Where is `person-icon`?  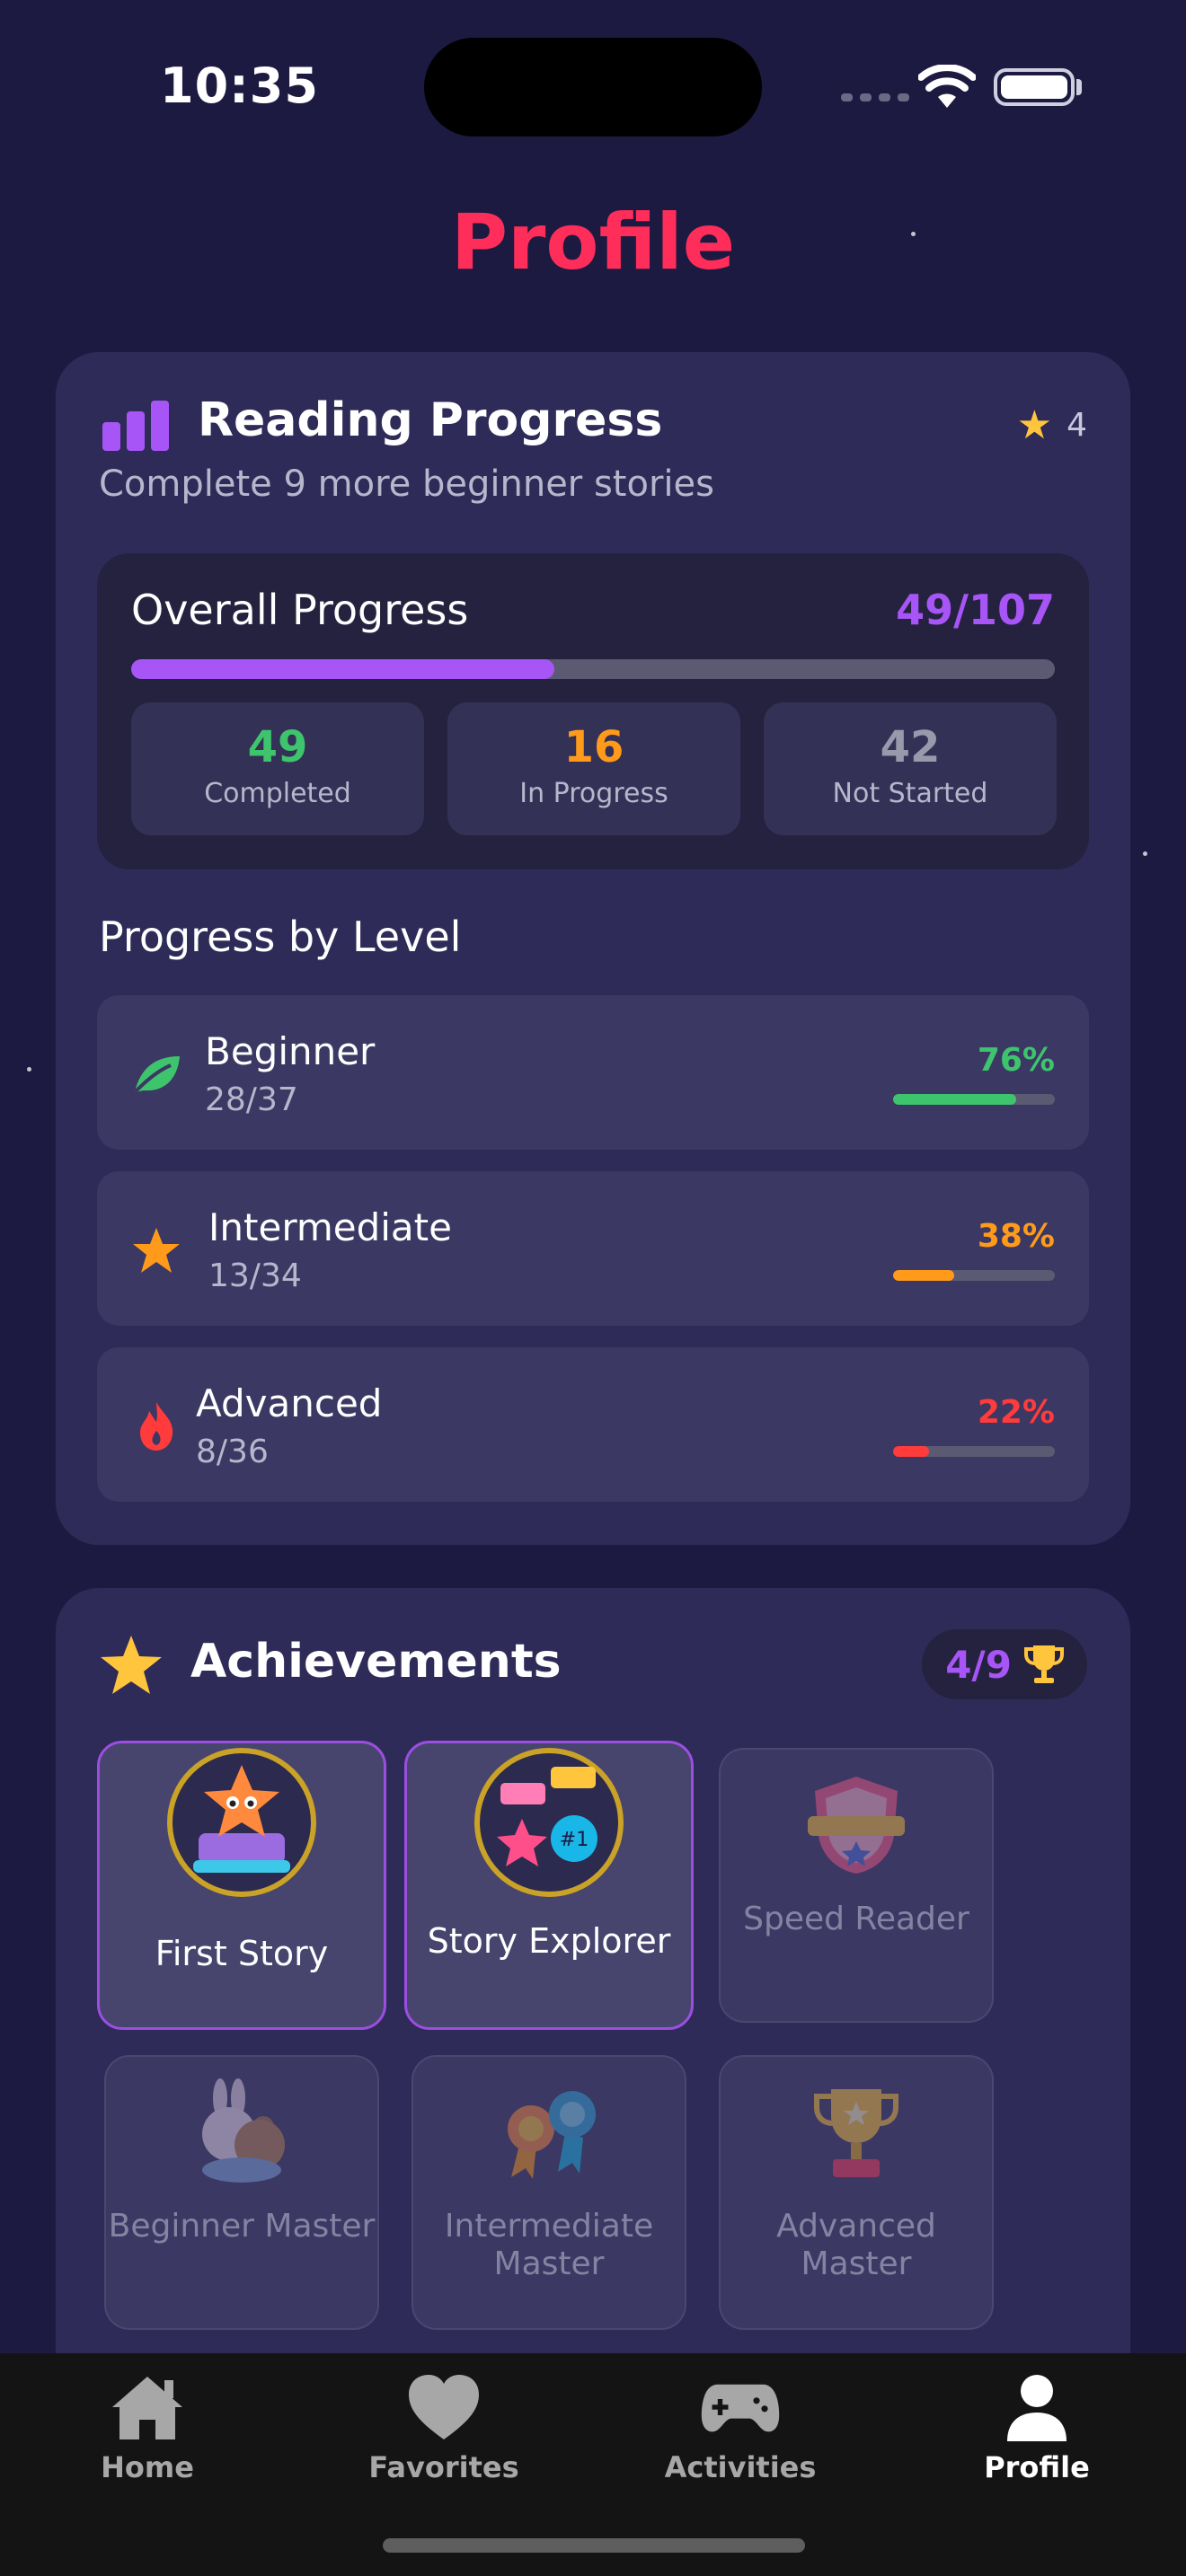 person-icon is located at coordinates (1037, 2408).